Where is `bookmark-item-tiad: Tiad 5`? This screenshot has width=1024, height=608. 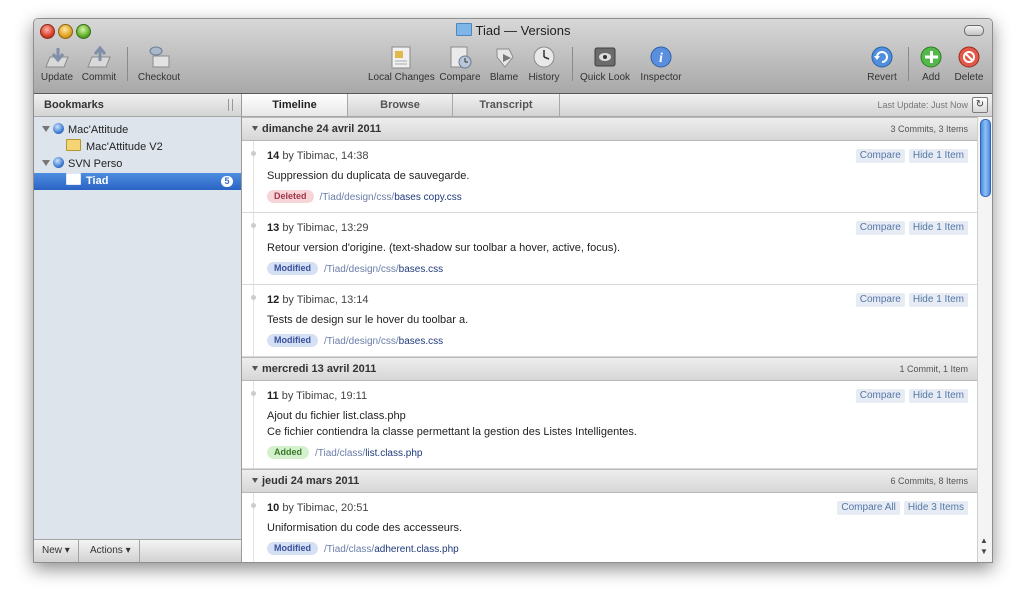
bookmark-item-tiad: Tiad 5 is located at coordinates (137, 181).